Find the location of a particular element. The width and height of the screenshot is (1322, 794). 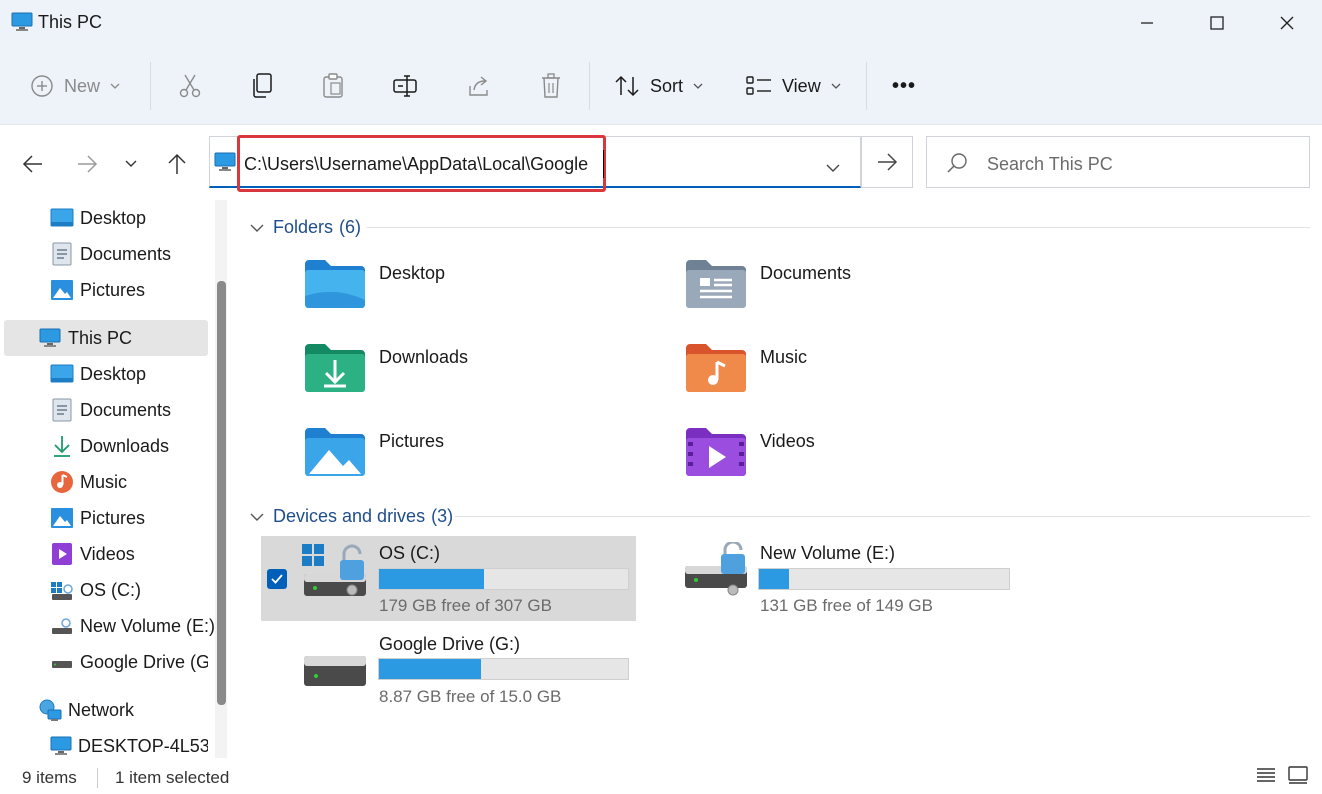

address-history-button is located at coordinates (833, 168).